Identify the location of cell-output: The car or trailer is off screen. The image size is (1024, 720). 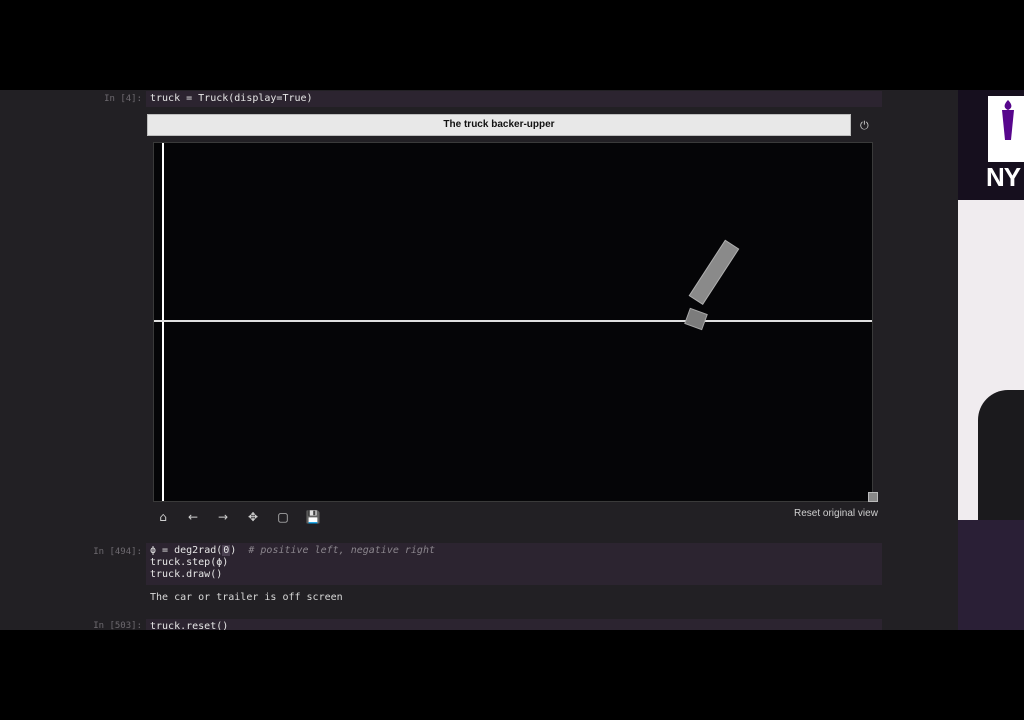
(246, 597).